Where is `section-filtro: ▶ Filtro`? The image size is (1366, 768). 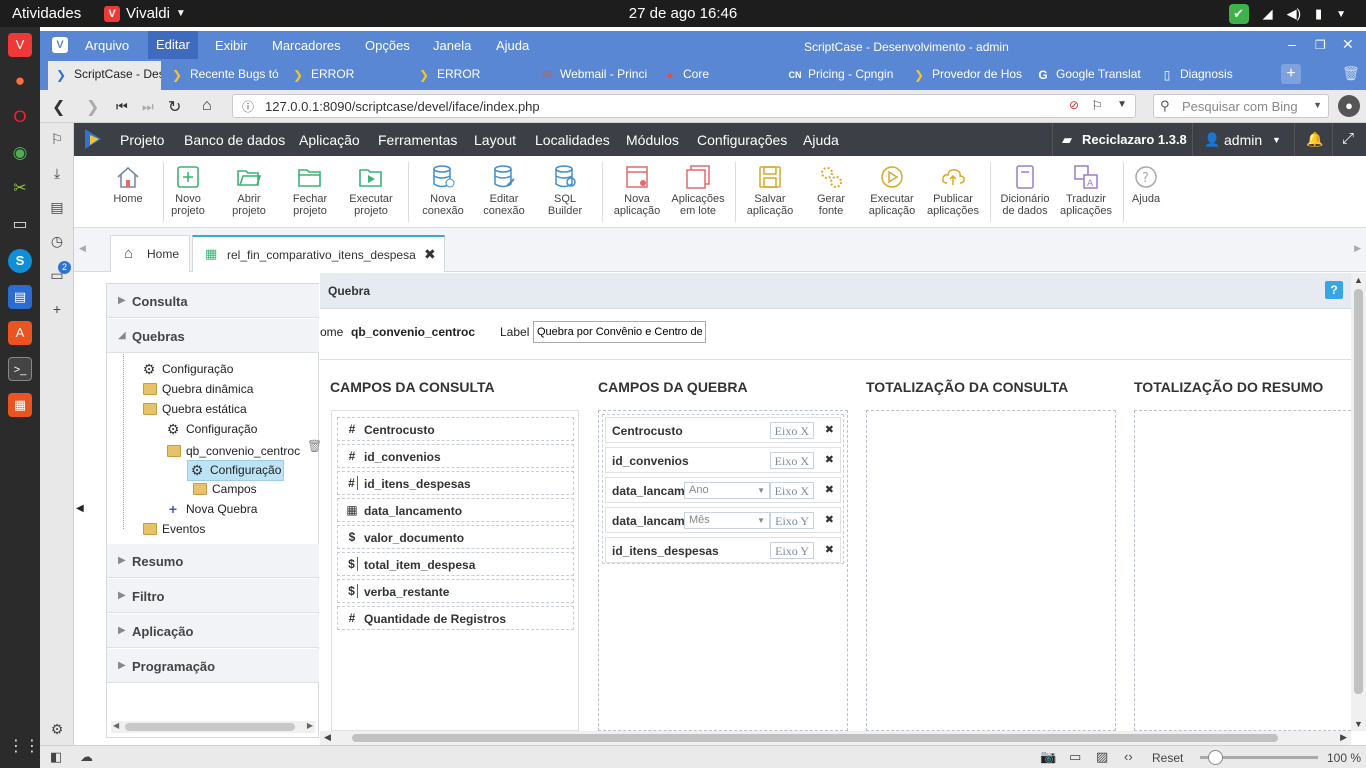
section-filtro: ▶ Filtro is located at coordinates (213, 596).